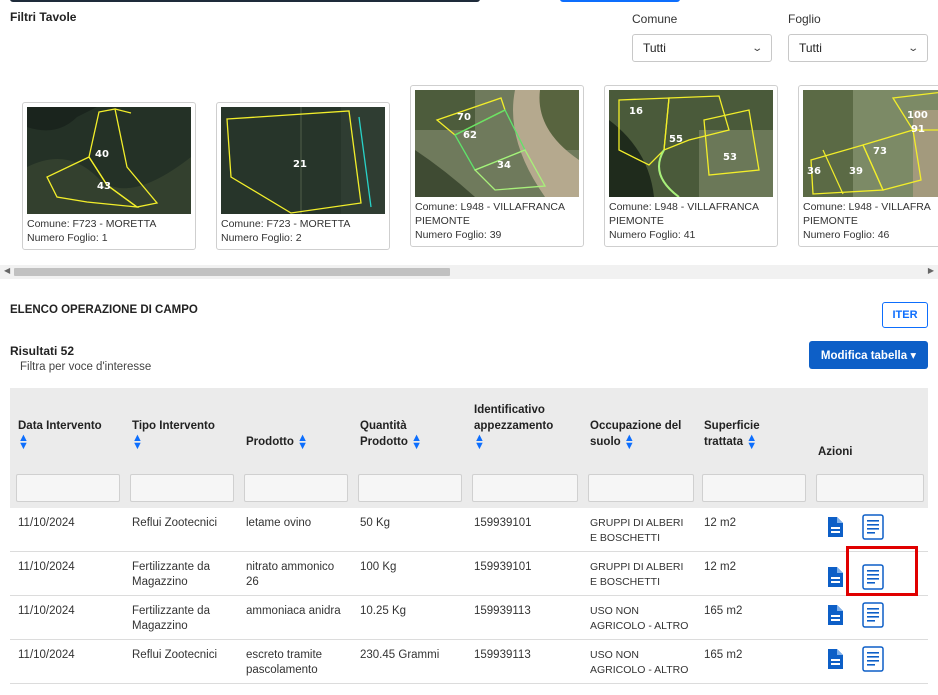  What do you see at coordinates (86, 367) in the screenshot?
I see `filter-hint: Filtra per voce d'interesse` at bounding box center [86, 367].